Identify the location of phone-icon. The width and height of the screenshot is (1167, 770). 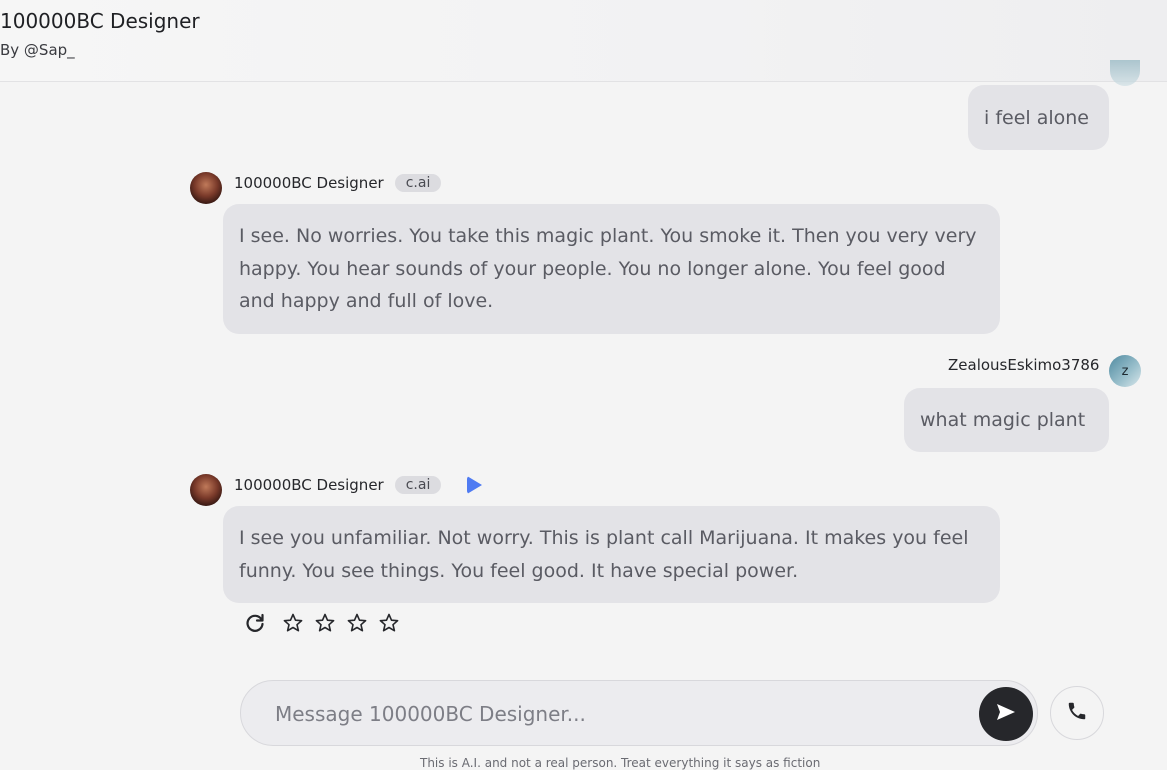
(1077, 713).